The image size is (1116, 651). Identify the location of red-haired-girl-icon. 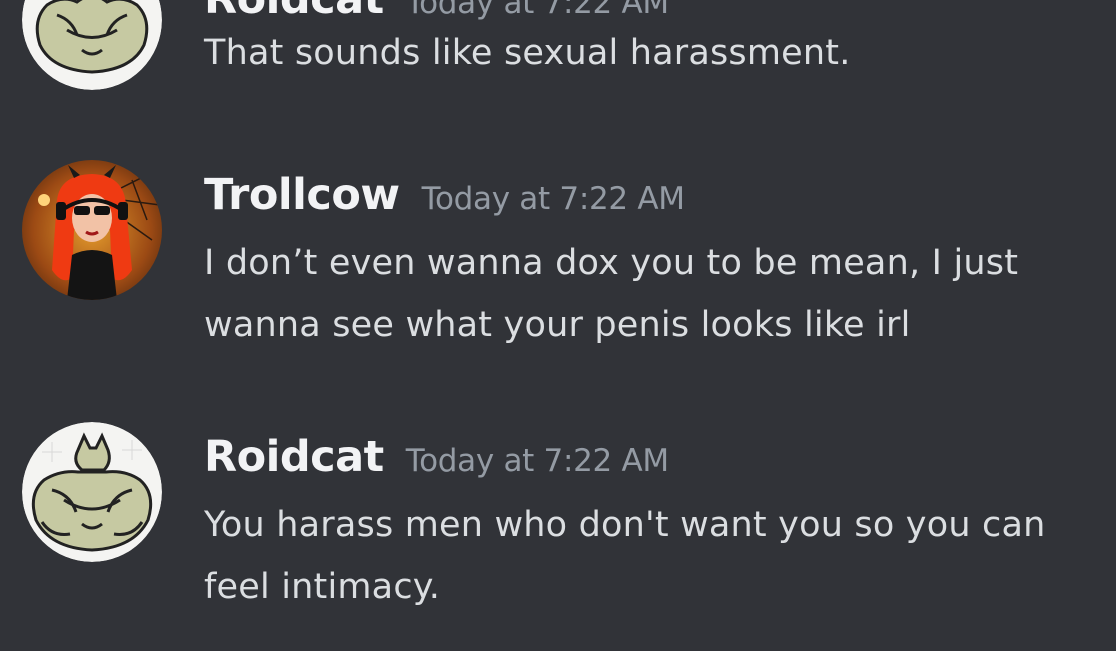
(92, 230).